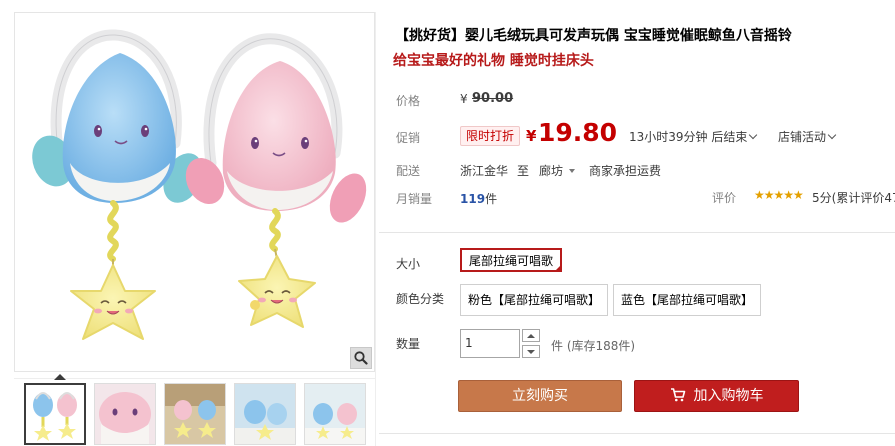 This screenshot has height=446, width=895. I want to click on triangle-up-icon, so click(531, 335).